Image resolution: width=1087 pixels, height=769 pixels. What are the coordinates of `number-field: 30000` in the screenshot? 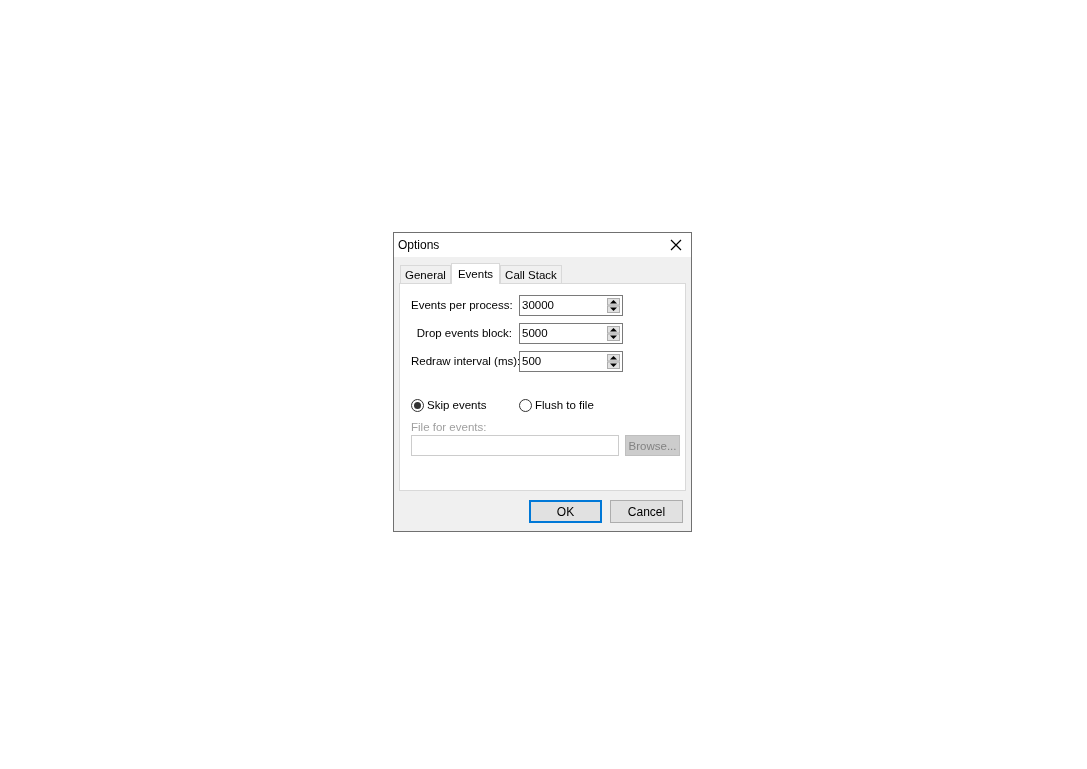 It's located at (571, 305).